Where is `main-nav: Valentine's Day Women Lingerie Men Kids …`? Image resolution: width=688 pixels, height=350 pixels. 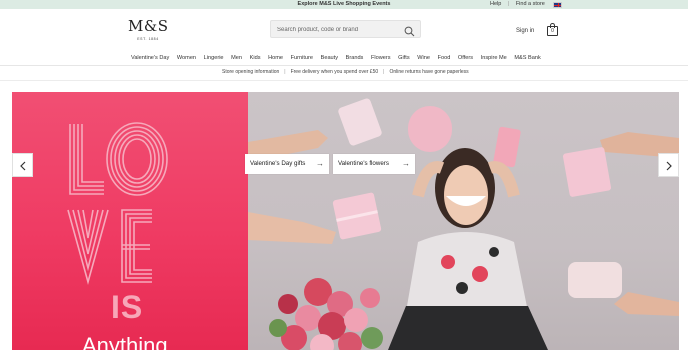 main-nav: Valentine's Day Women Lingerie Men Kids … is located at coordinates (339, 58).